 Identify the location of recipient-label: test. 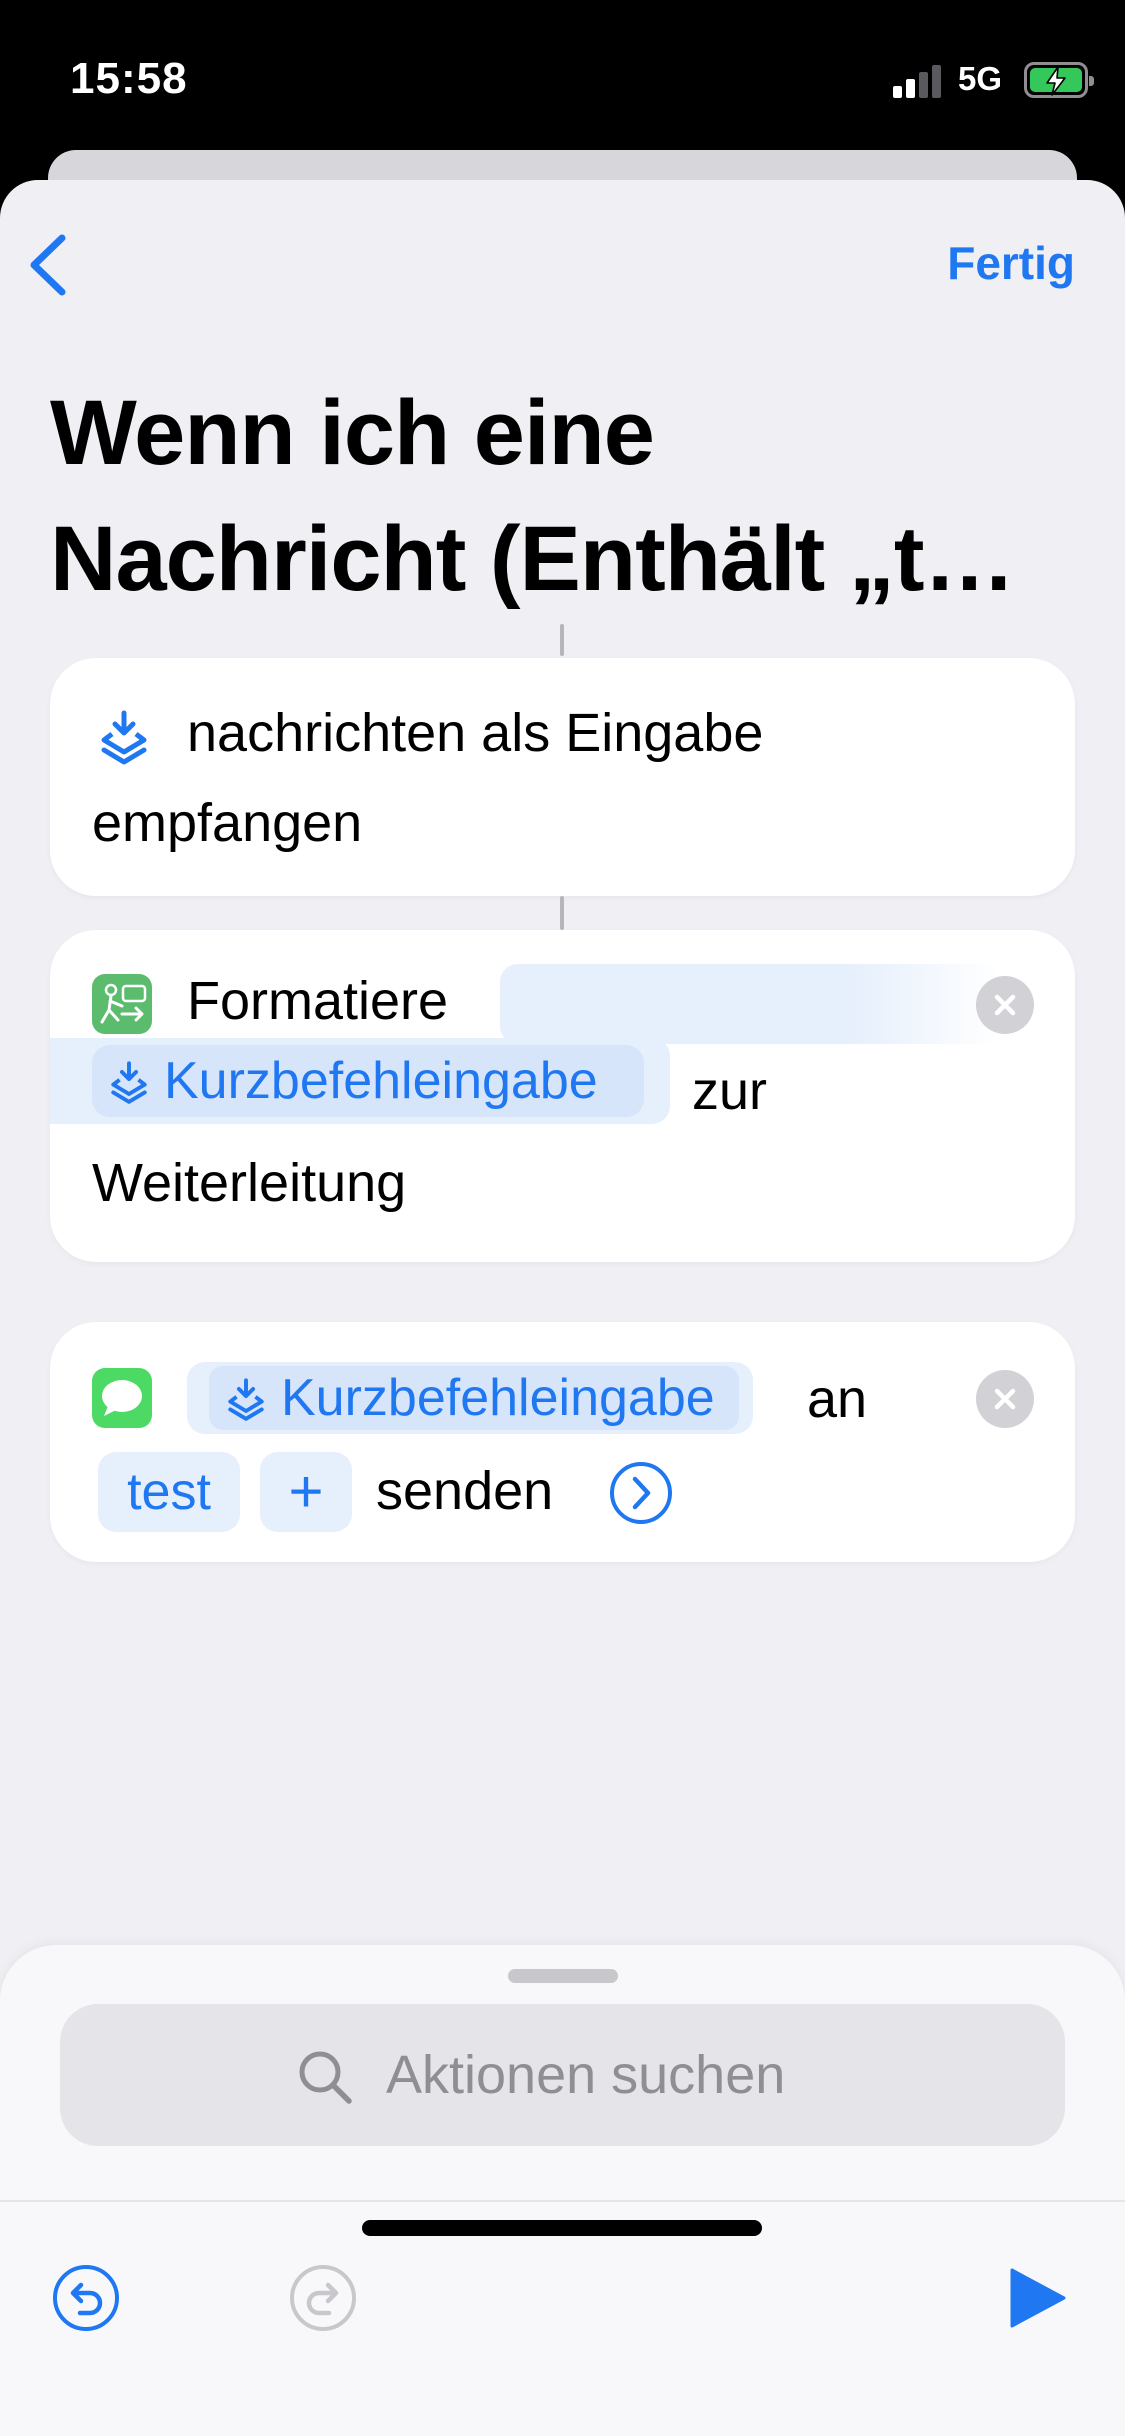
(169, 1492).